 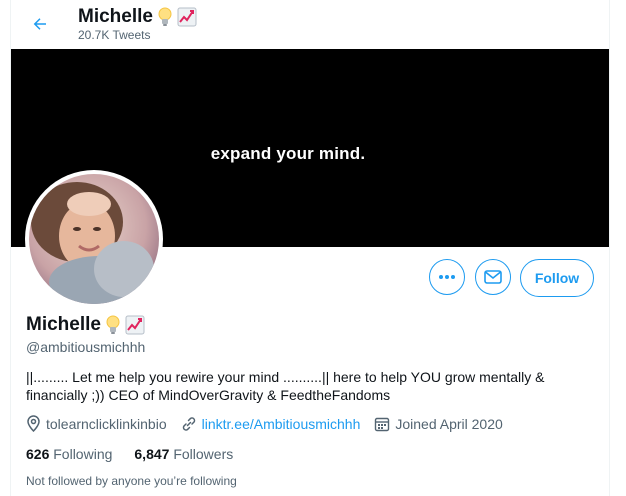 I want to click on followers-stat: 6,847 Followers, so click(x=183, y=454).